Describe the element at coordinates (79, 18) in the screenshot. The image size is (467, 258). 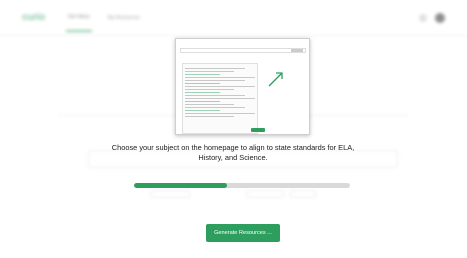
I see `nav-tab-get-ideas: Get Ideas` at that location.